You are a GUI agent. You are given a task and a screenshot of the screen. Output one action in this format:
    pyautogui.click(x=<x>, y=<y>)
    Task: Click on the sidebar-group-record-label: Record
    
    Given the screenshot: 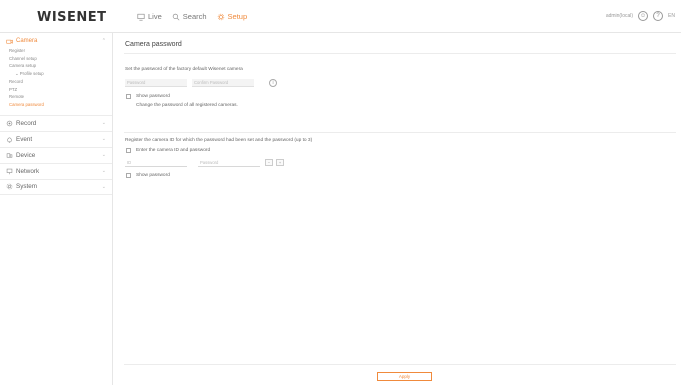 What is the action you would take?
    pyautogui.click(x=26, y=123)
    